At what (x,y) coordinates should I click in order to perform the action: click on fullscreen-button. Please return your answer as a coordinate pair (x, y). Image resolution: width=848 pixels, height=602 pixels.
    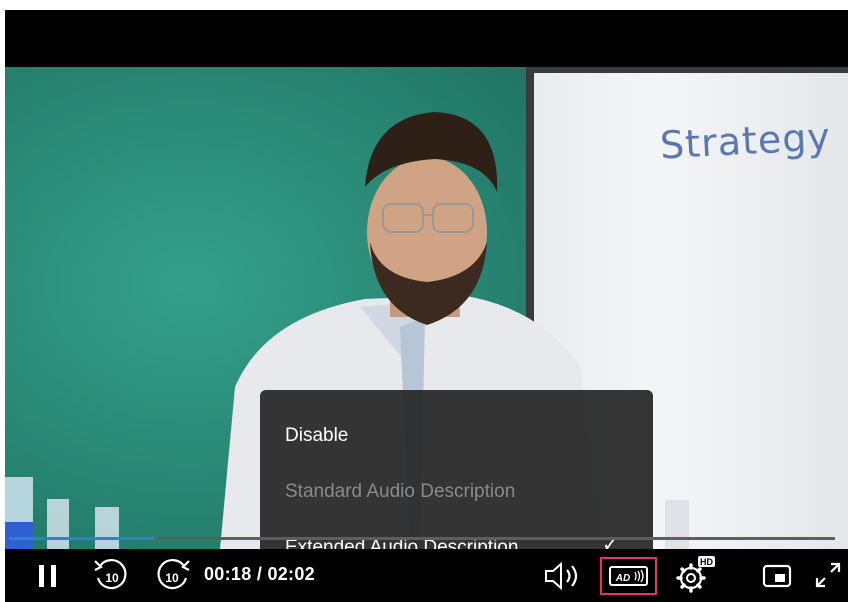
    Looking at the image, I should click on (828, 575).